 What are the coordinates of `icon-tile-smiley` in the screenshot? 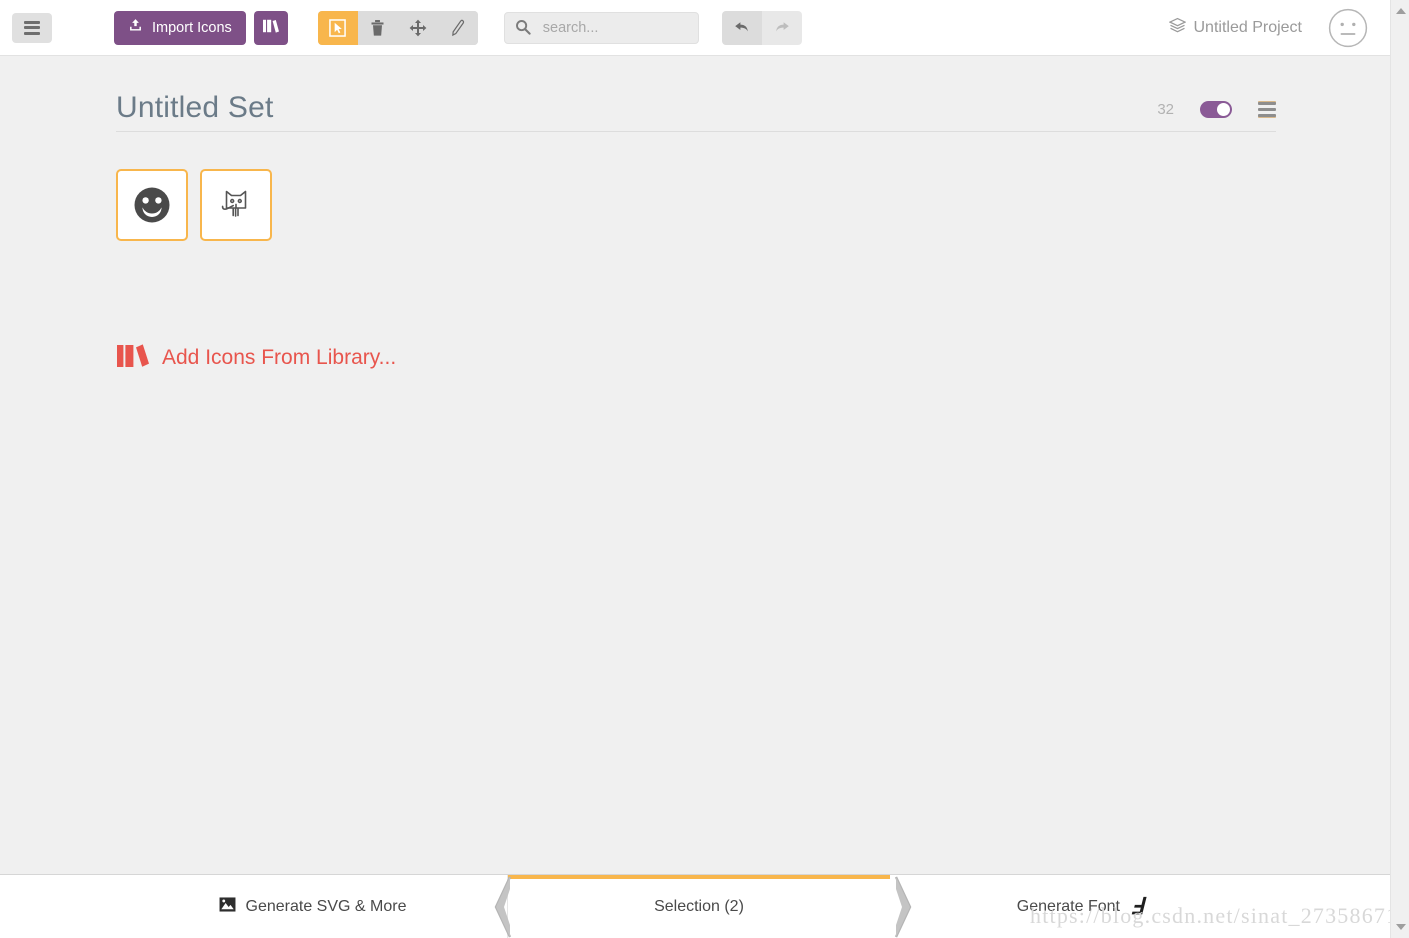 It's located at (152, 205).